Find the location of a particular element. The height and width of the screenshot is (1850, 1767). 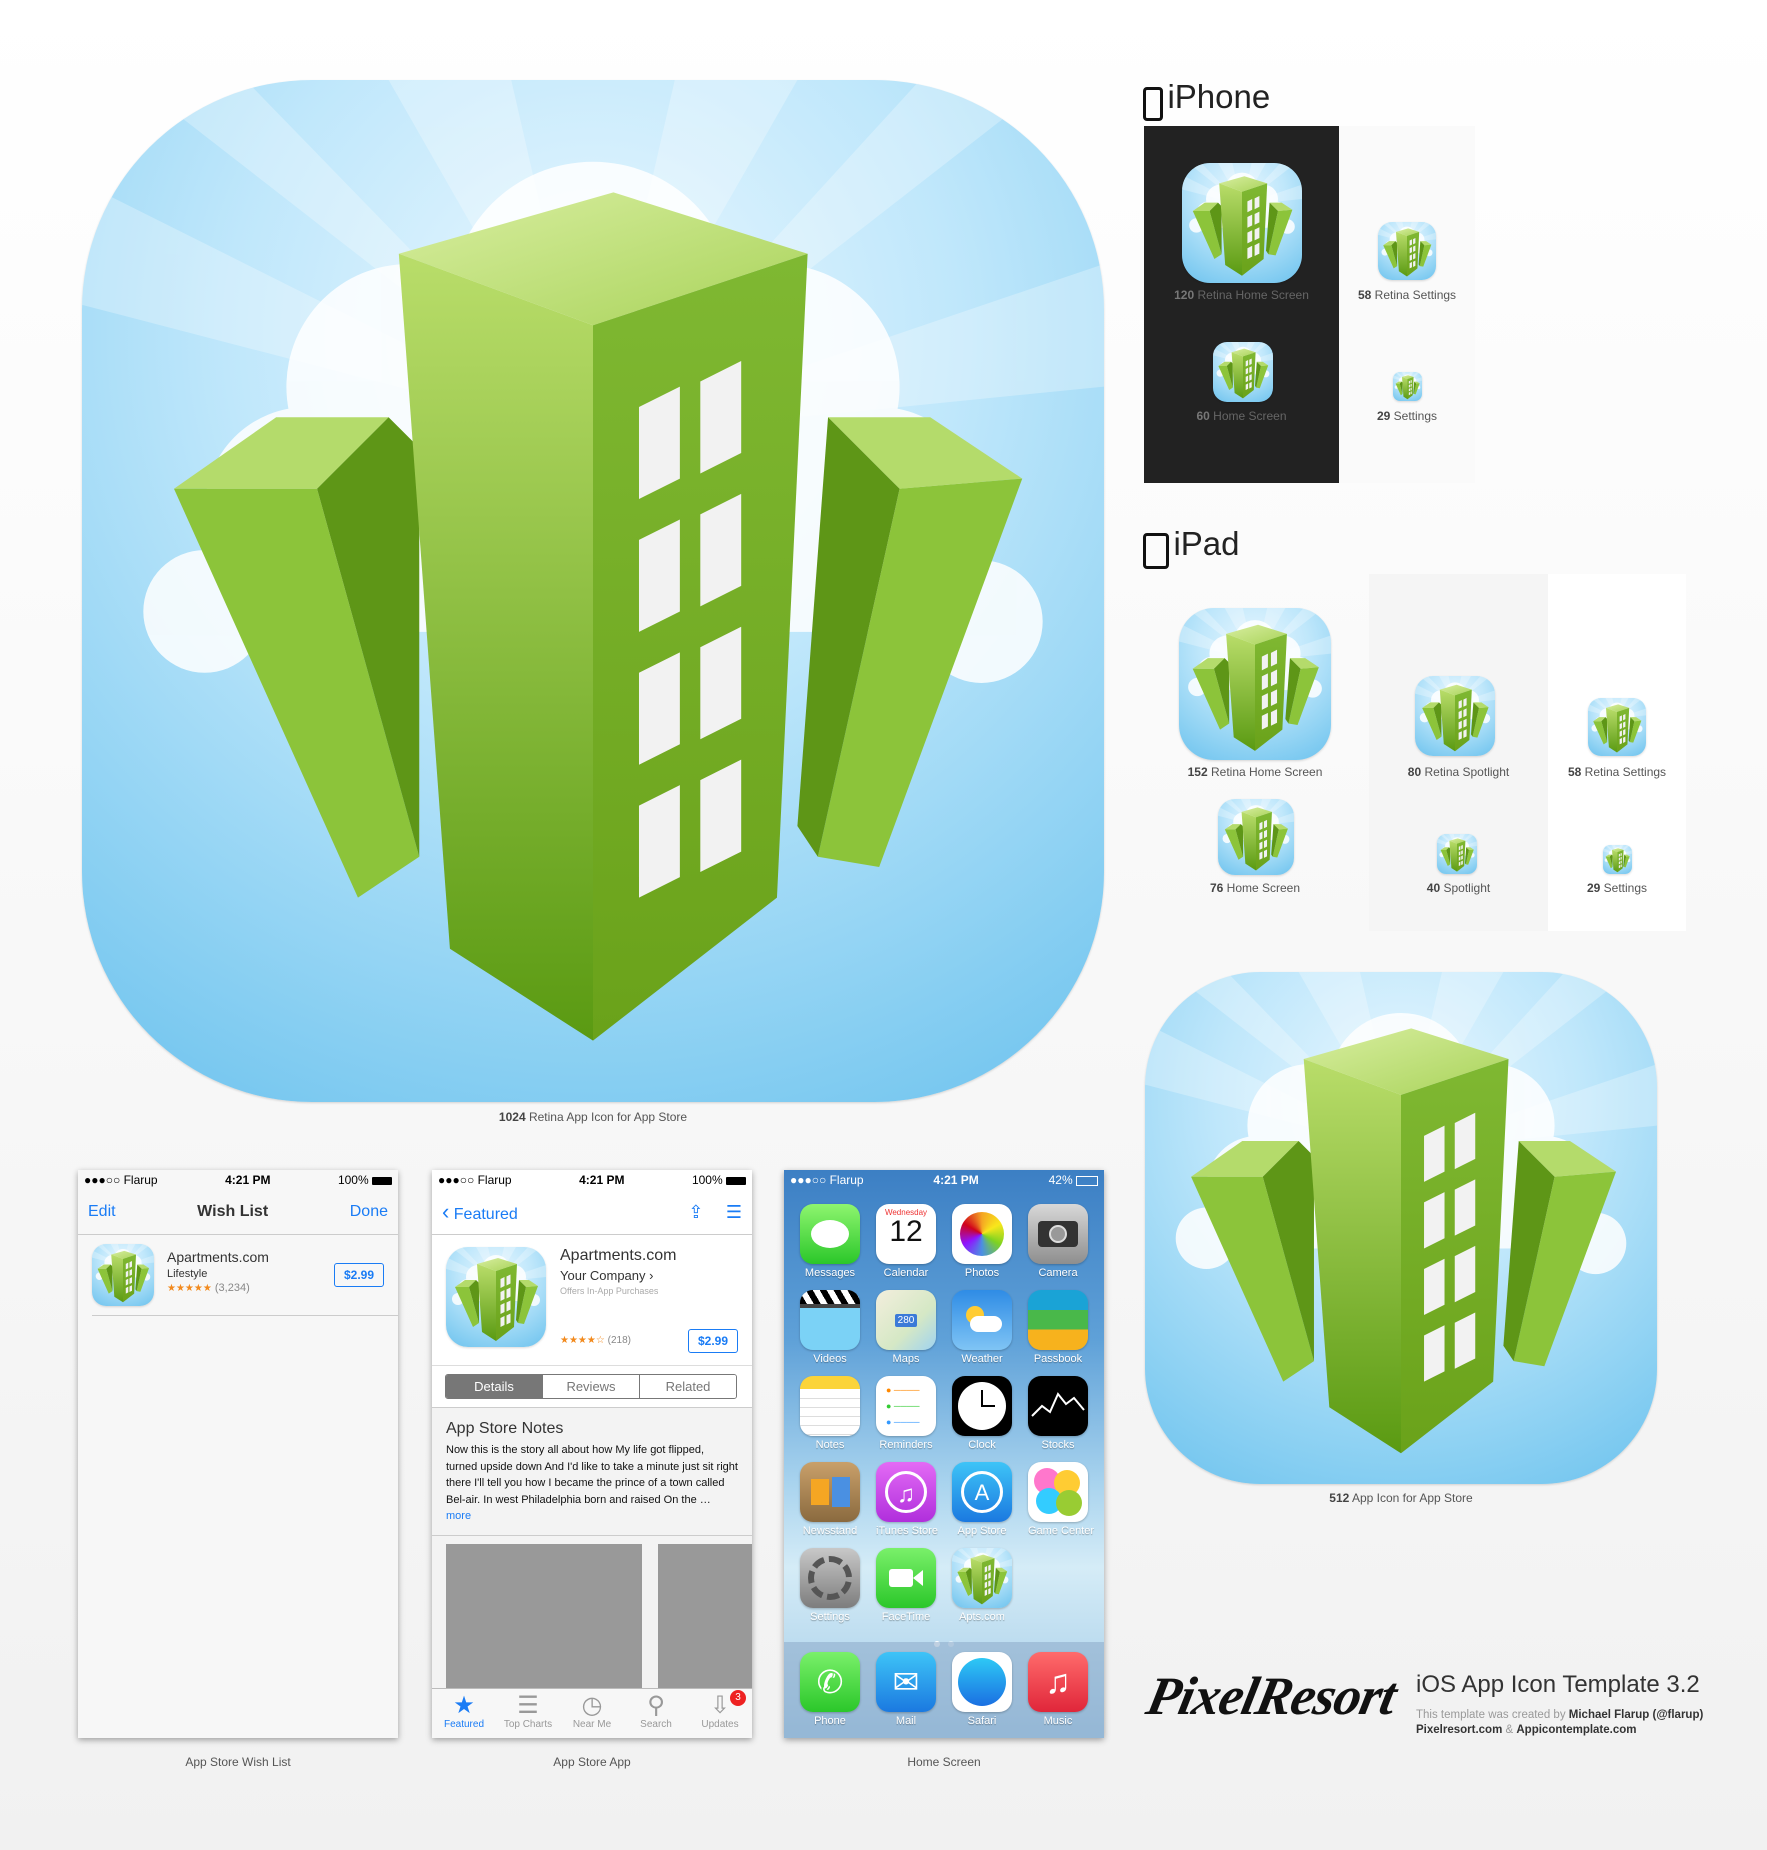

calendar-day: 12 is located at coordinates (906, 1231).